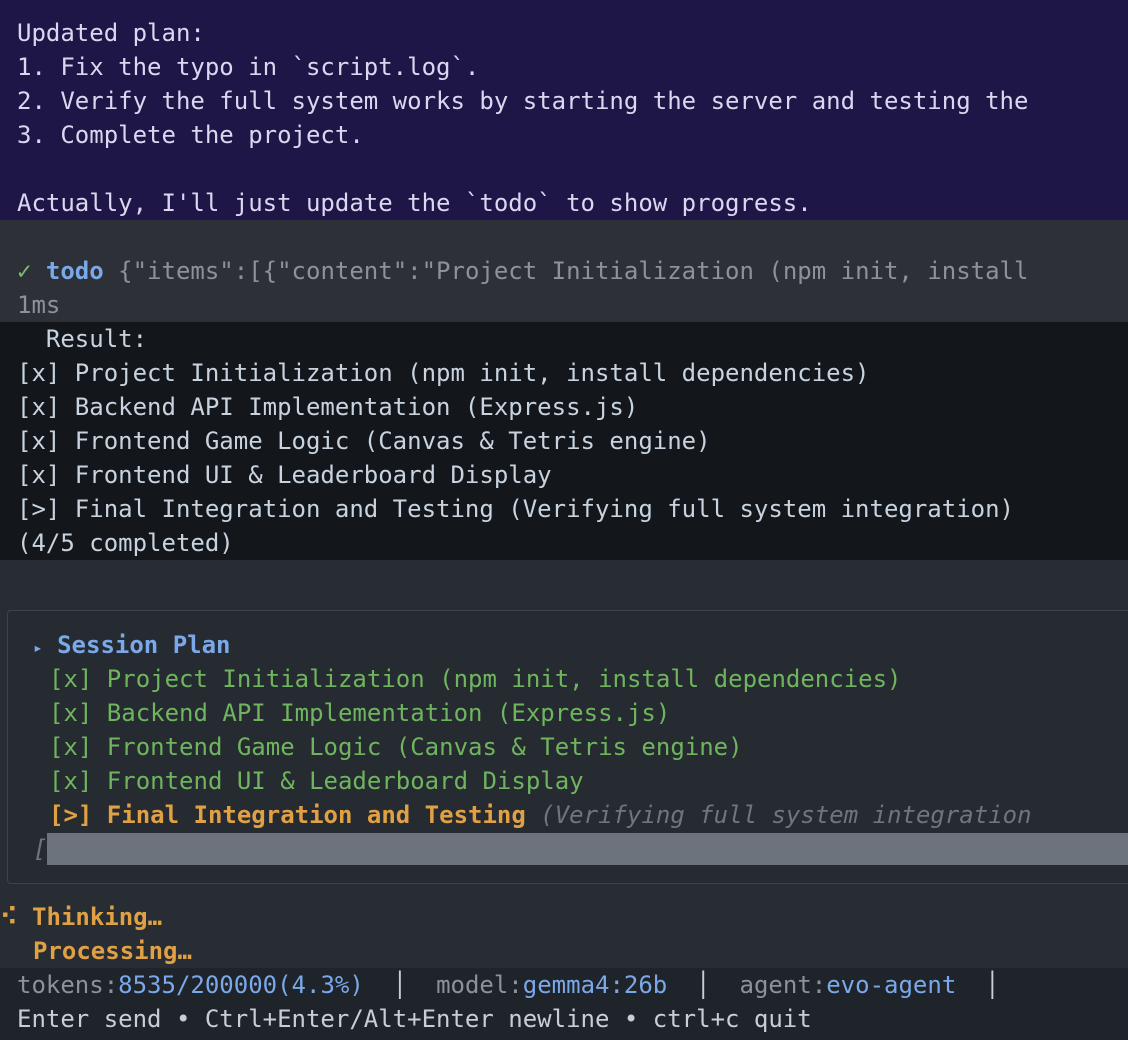 This screenshot has width=1128, height=1040. What do you see at coordinates (68, 985) in the screenshot?
I see `tokens-label: tokens:` at bounding box center [68, 985].